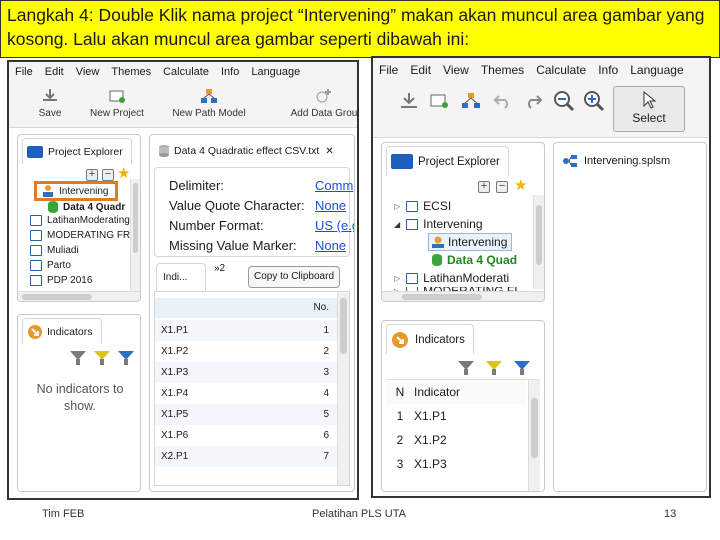  I want to click on new-project-icon, so click(439, 101).